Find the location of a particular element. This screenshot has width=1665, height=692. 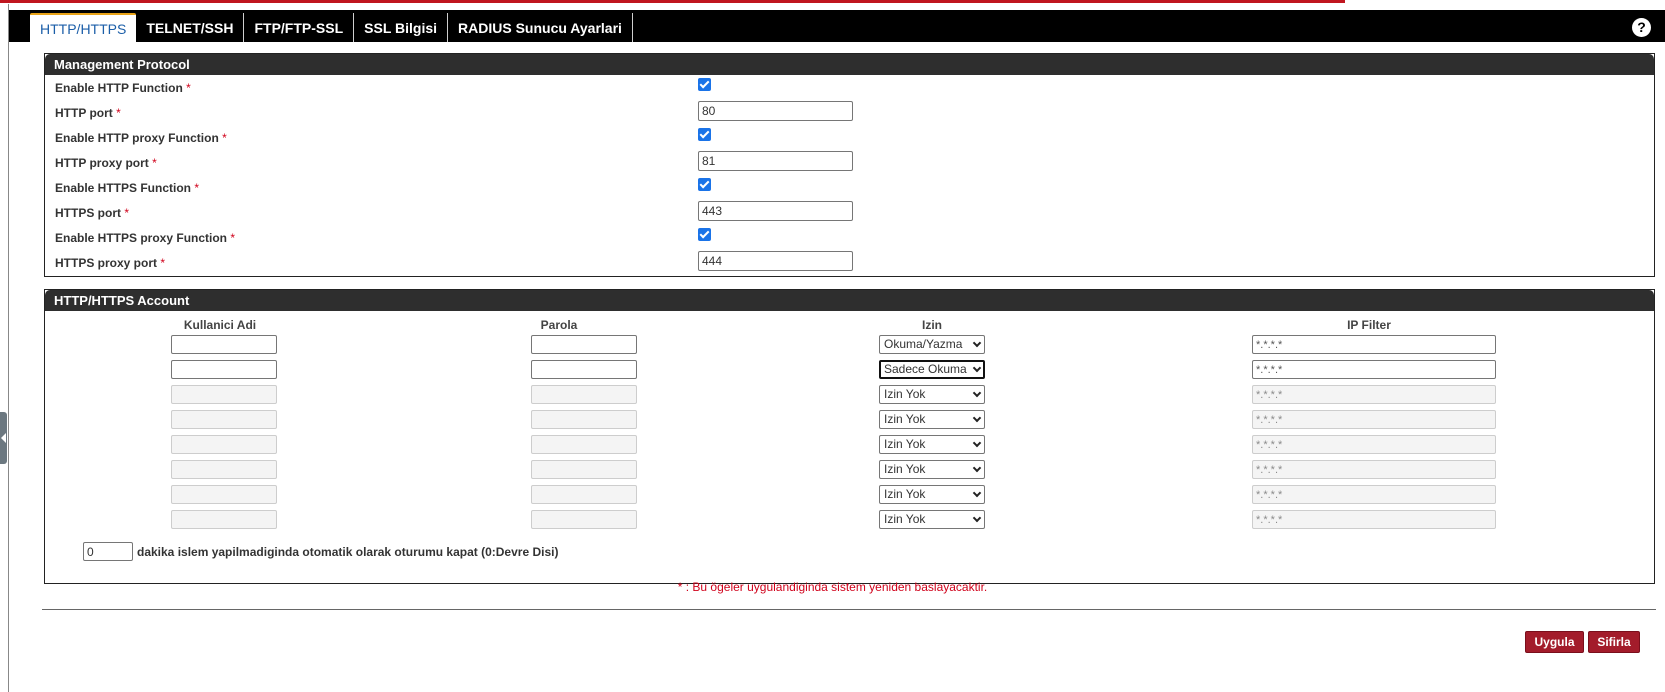

divider is located at coordinates (849, 609).